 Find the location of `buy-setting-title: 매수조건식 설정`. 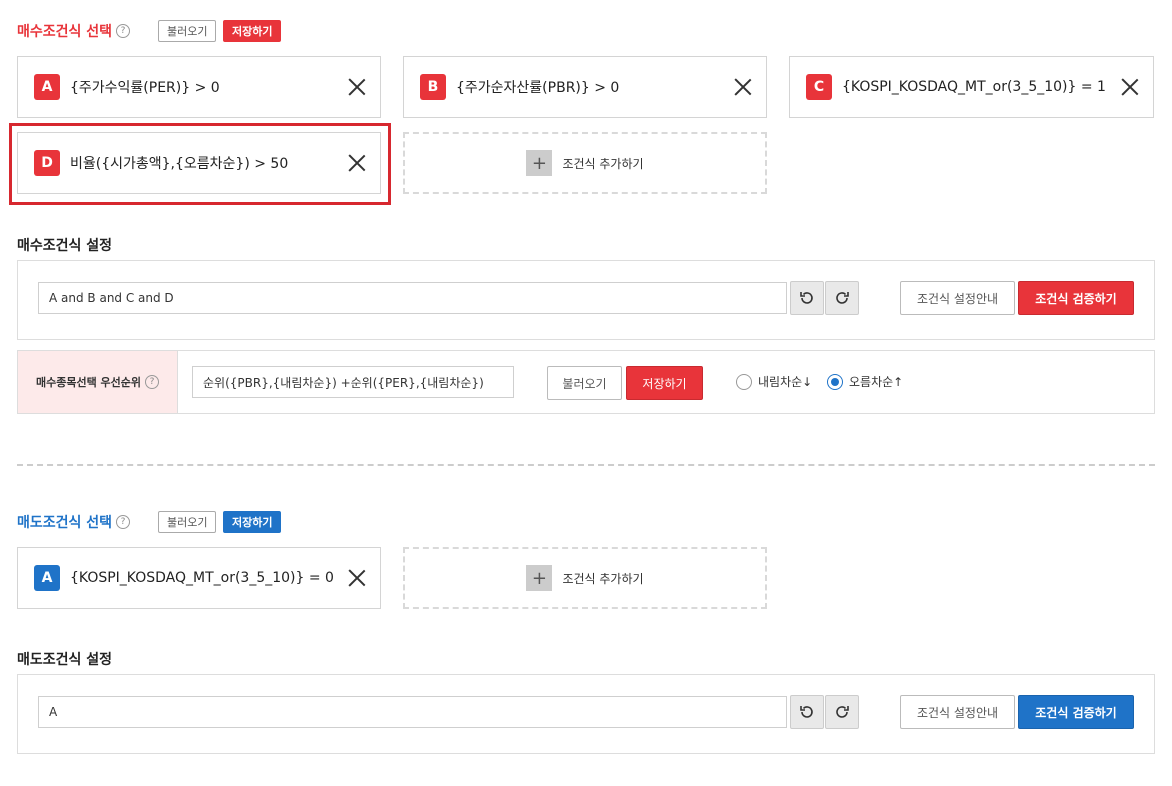

buy-setting-title: 매수조건식 설정 is located at coordinates (65, 246).